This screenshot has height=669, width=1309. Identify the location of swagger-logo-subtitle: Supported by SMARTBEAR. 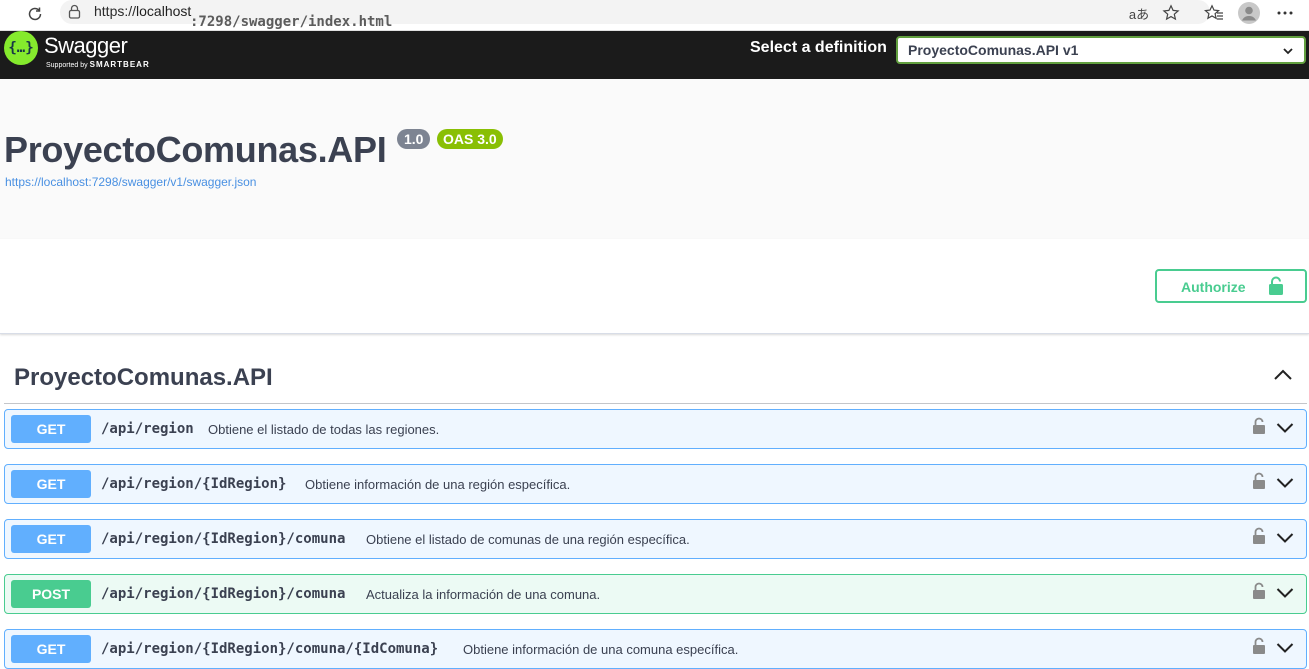
(98, 64).